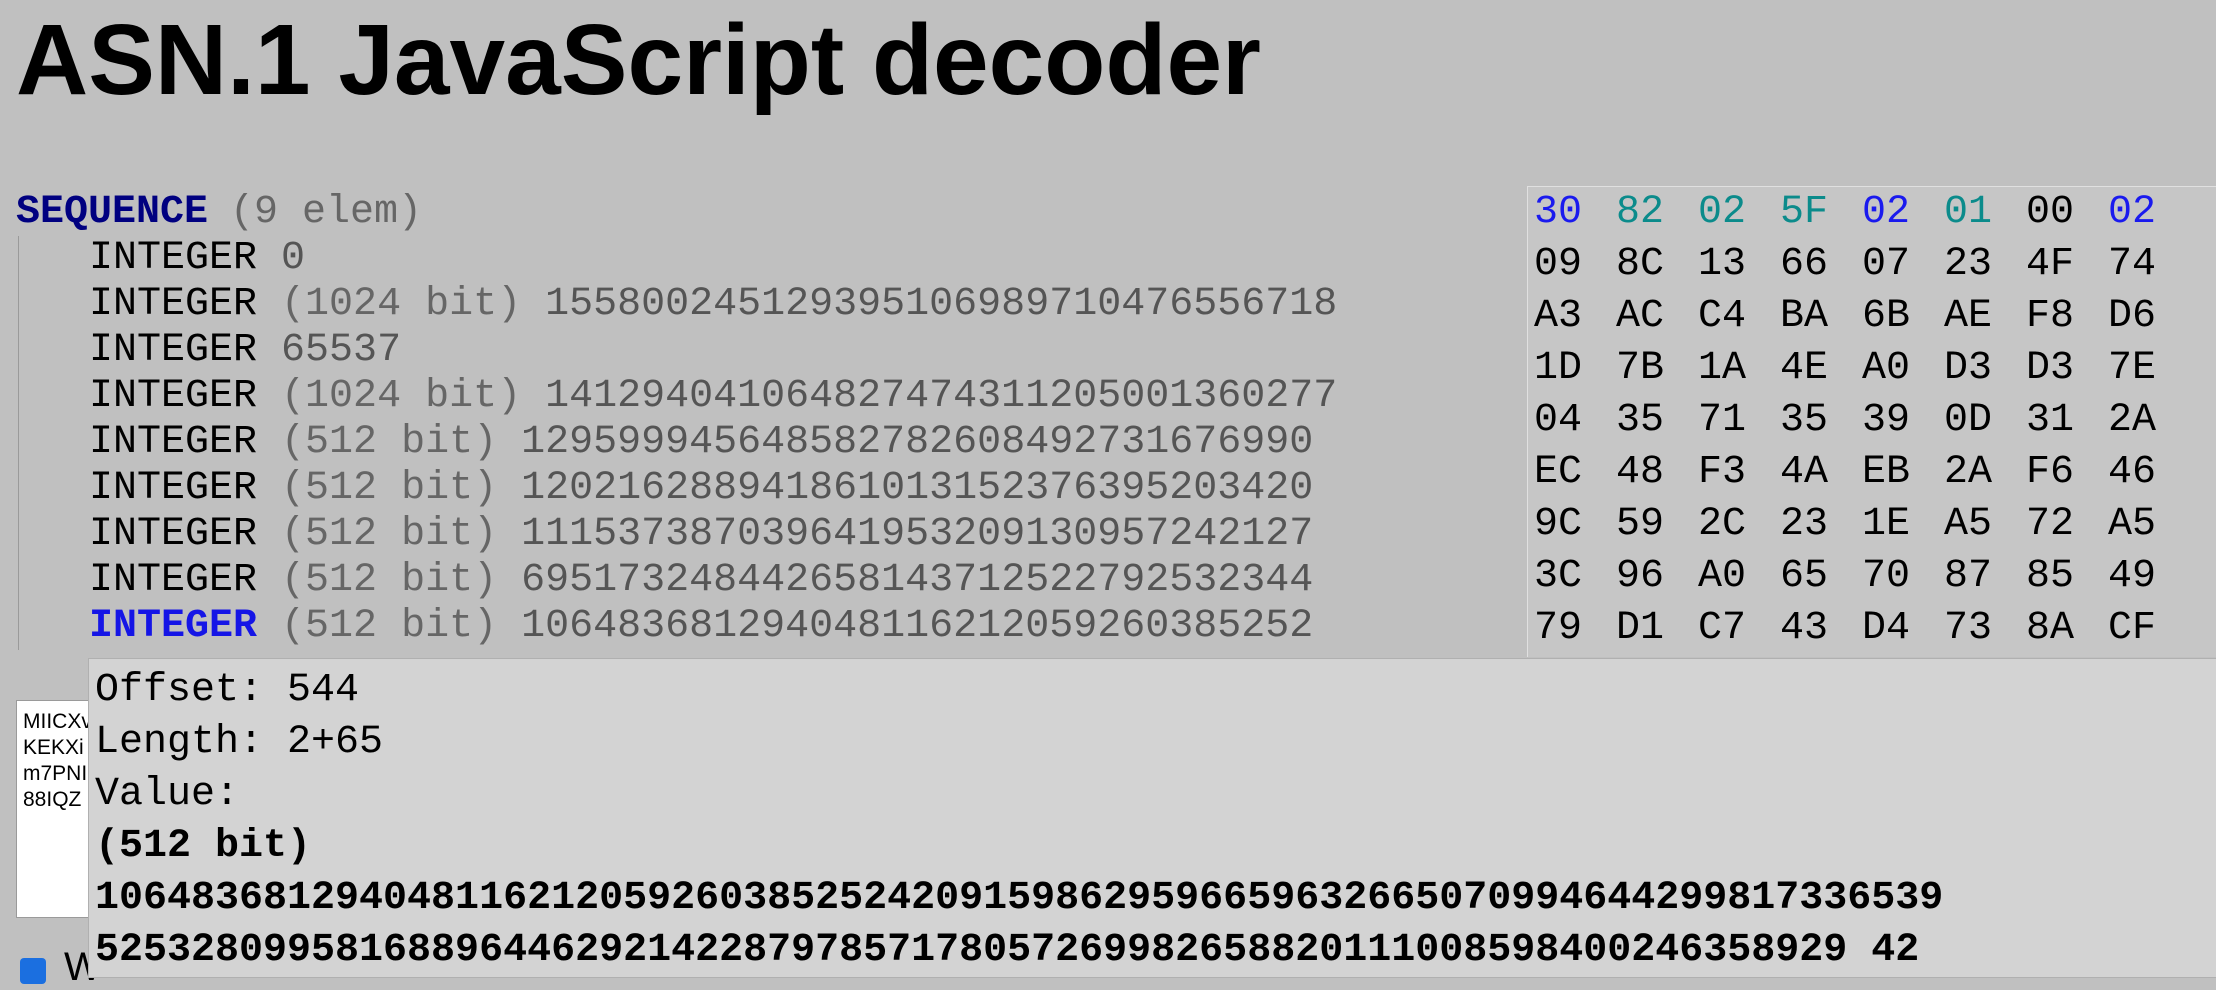 This screenshot has height=990, width=2216. Describe the element at coordinates (341, 350) in the screenshot. I see `node-value: 65537` at that location.